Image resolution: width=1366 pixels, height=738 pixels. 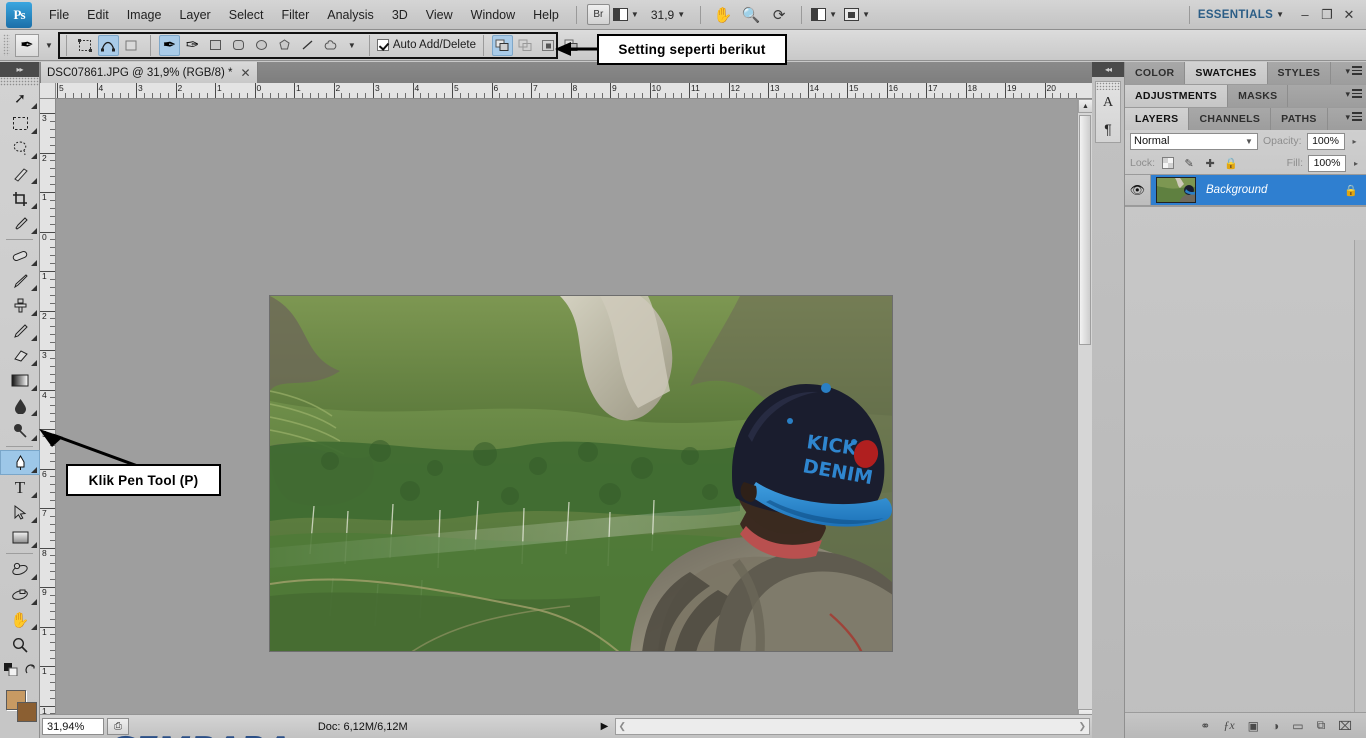 What do you see at coordinates (1168, 163) in the screenshot?
I see `lock-transparent-pixels-icon` at bounding box center [1168, 163].